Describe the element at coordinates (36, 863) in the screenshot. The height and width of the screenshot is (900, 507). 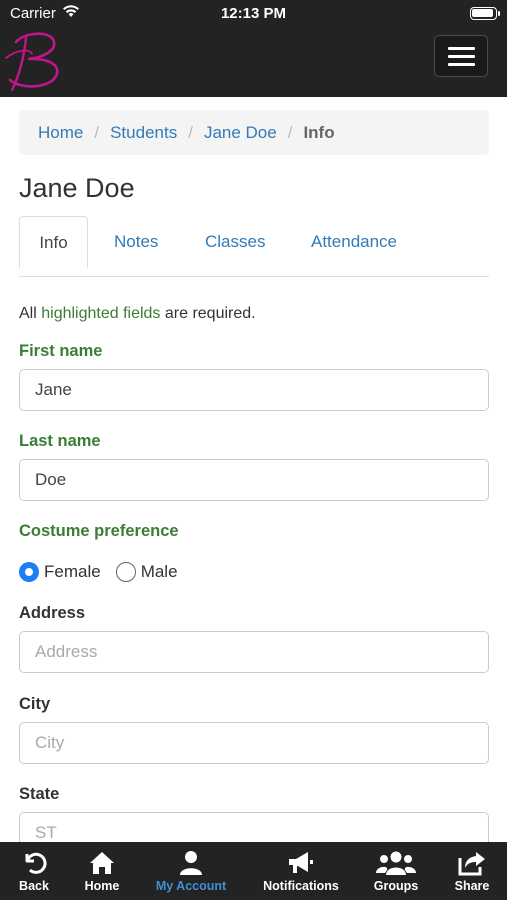
I see `back-arrow-icon` at that location.